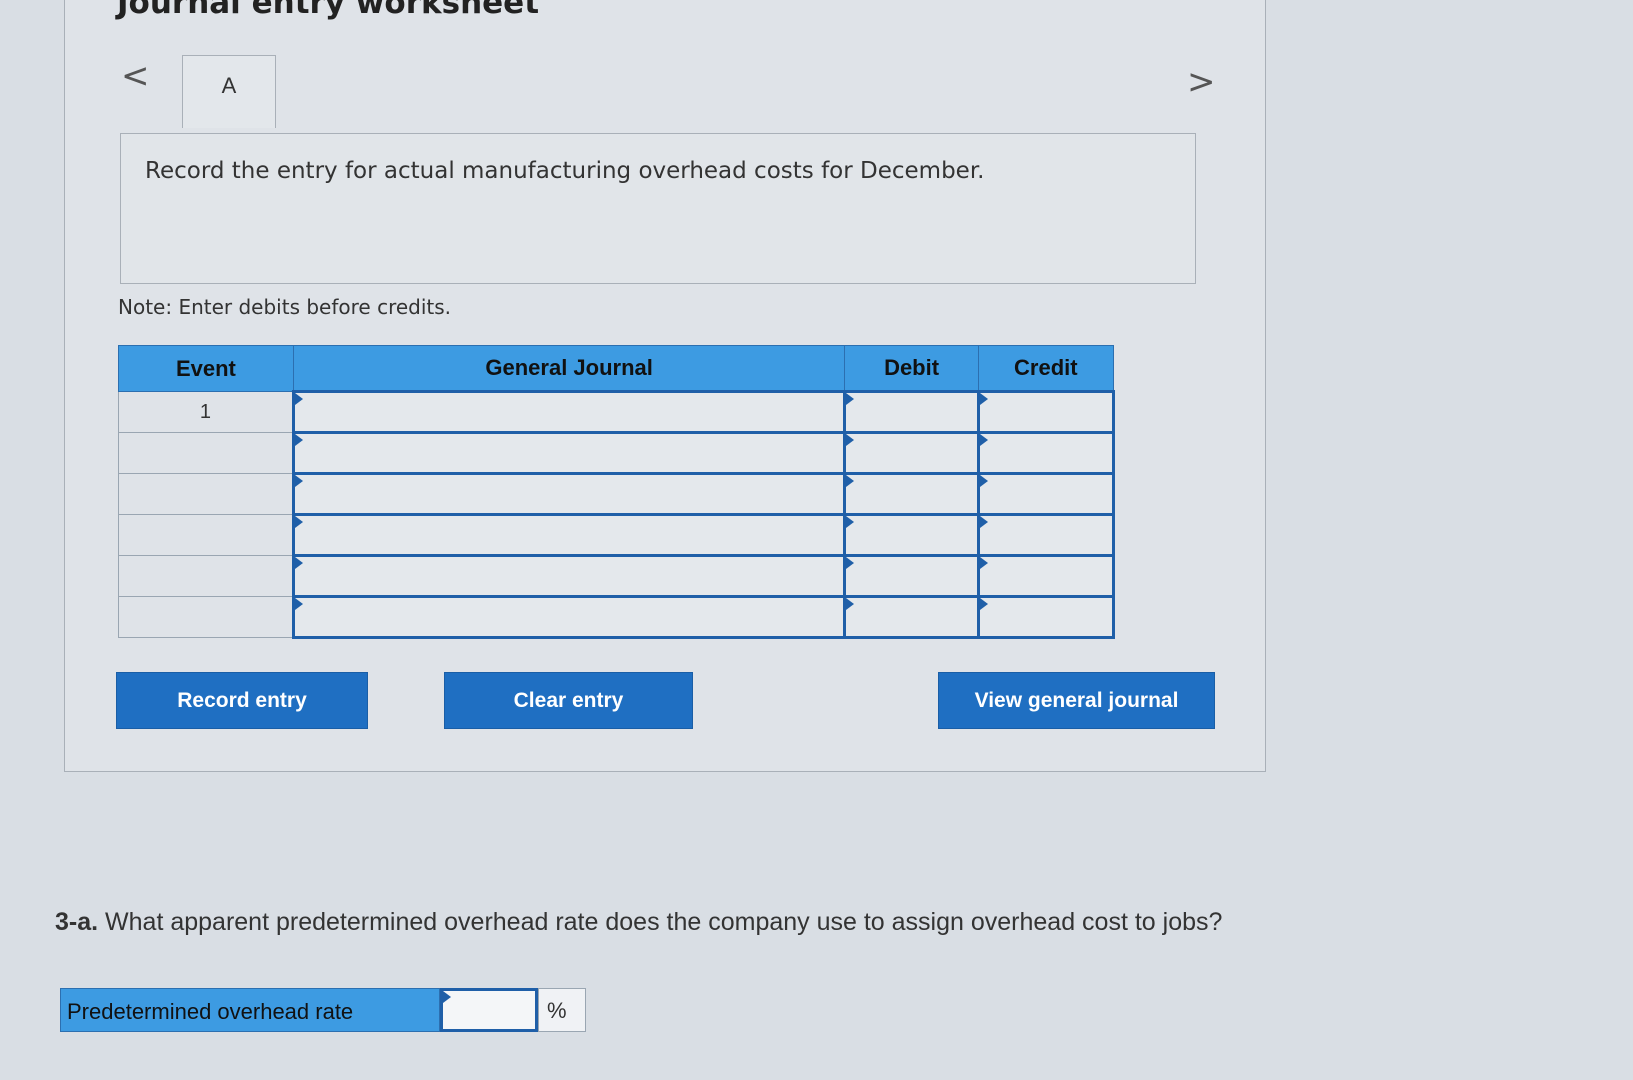 This screenshot has height=1080, width=1633. Describe the element at coordinates (568, 700) in the screenshot. I see `clear-entry-button: Clear entry` at that location.